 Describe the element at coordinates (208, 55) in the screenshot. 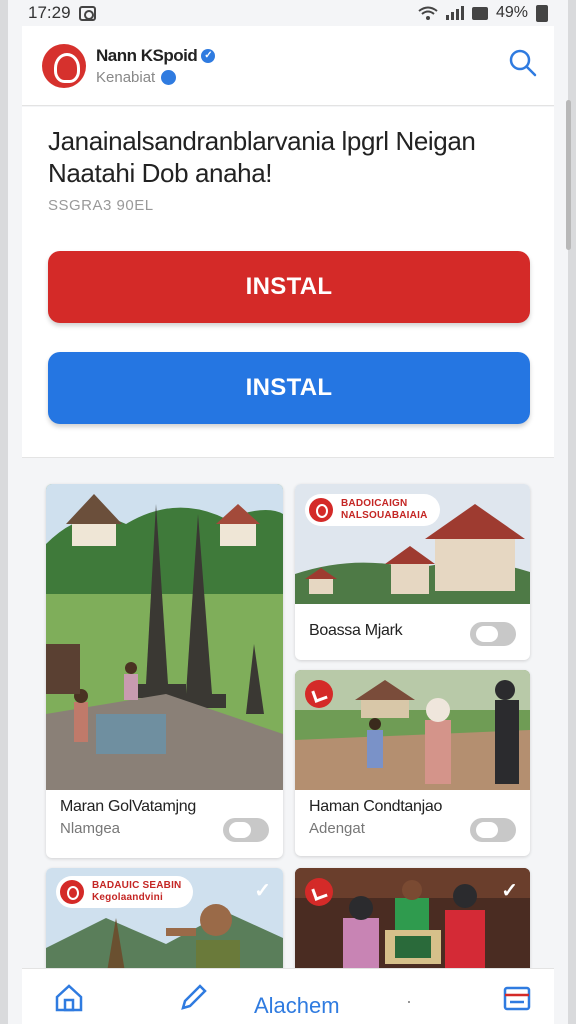

I see `verified-icon: ✓` at that location.